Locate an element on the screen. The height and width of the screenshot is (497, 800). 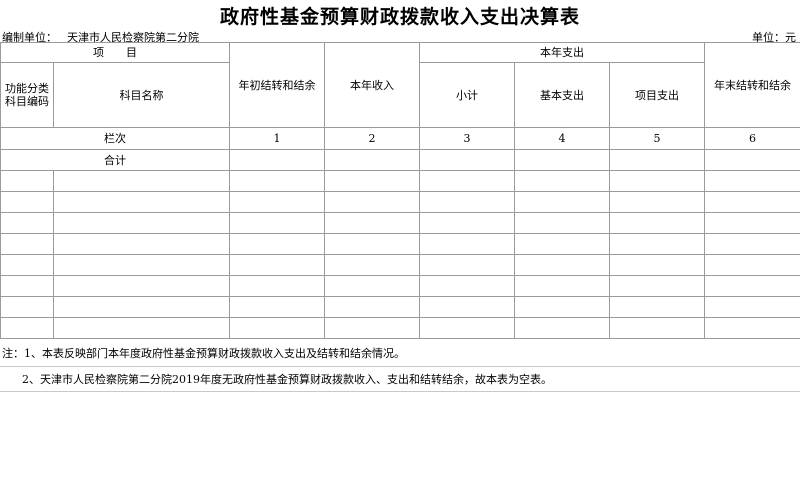
header-basic: 基本支出 is located at coordinates (562, 95).